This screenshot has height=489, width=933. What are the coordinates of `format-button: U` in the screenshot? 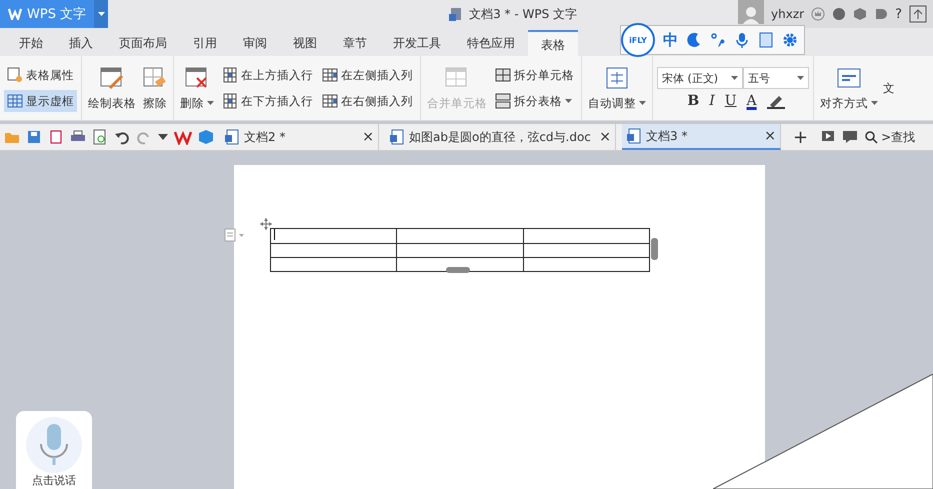 It's located at (730, 101).